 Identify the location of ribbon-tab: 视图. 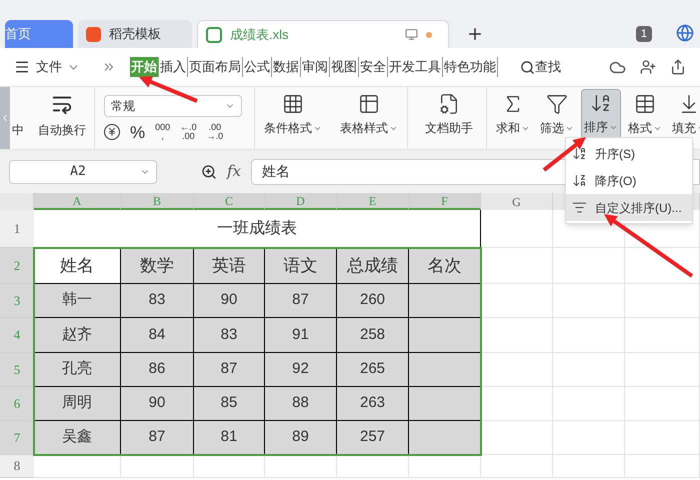
(344, 67).